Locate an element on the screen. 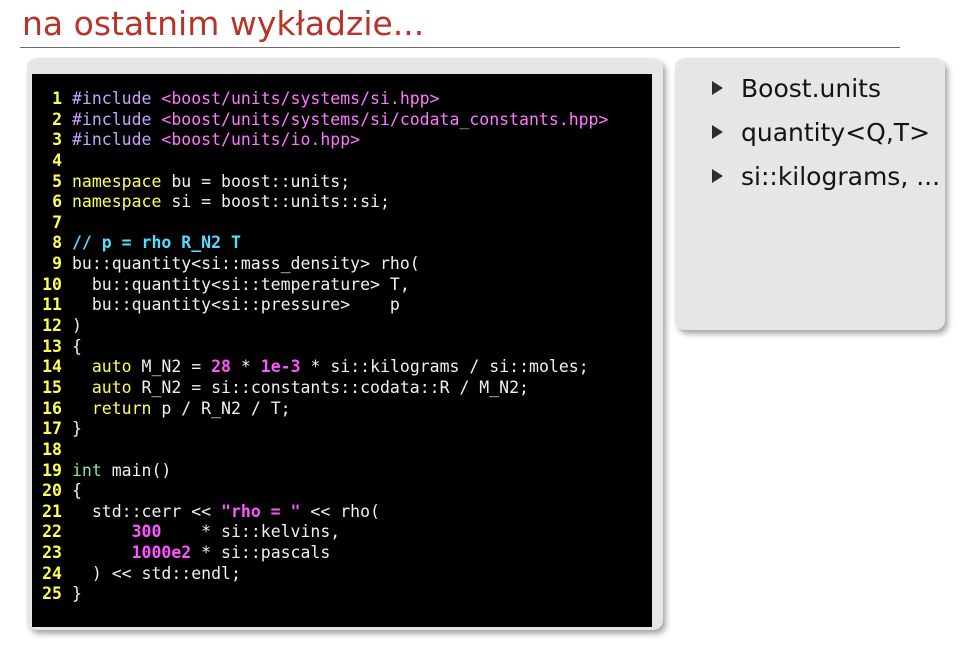  line-number: 25 is located at coordinates (52, 594).